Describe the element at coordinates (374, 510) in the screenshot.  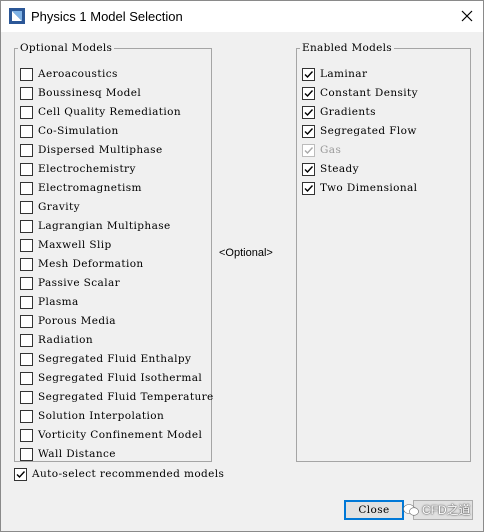
I see `close-button: Close` at that location.